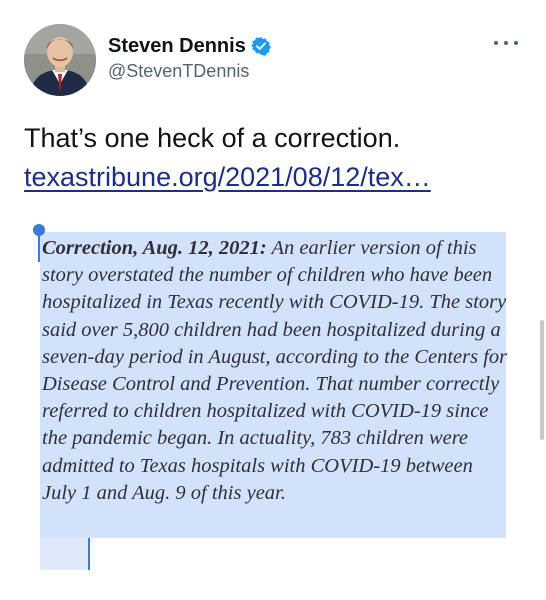  What do you see at coordinates (39, 247) in the screenshot?
I see `selection-start-cursor` at bounding box center [39, 247].